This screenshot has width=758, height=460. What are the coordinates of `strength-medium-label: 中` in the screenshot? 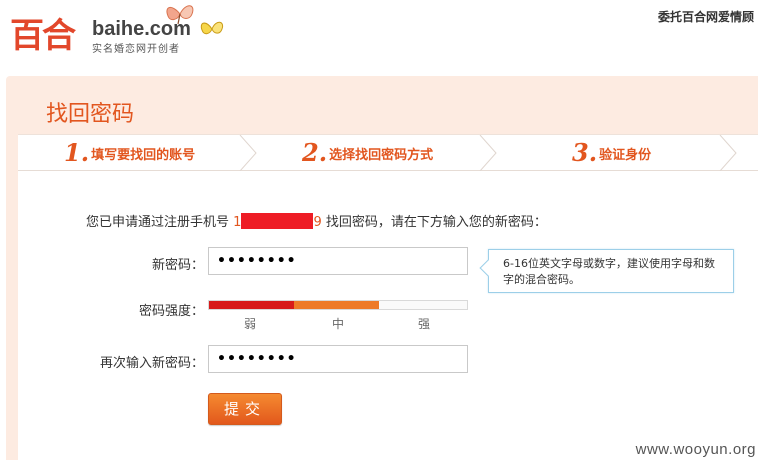 It's located at (338, 324).